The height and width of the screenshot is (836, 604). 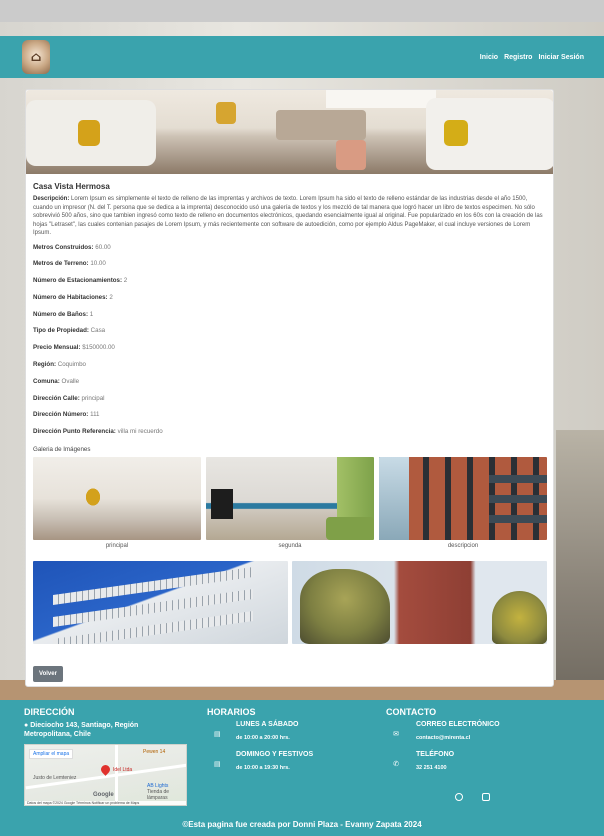 I want to click on horario-label: LUNES A SÁBADO, so click(x=267, y=724).